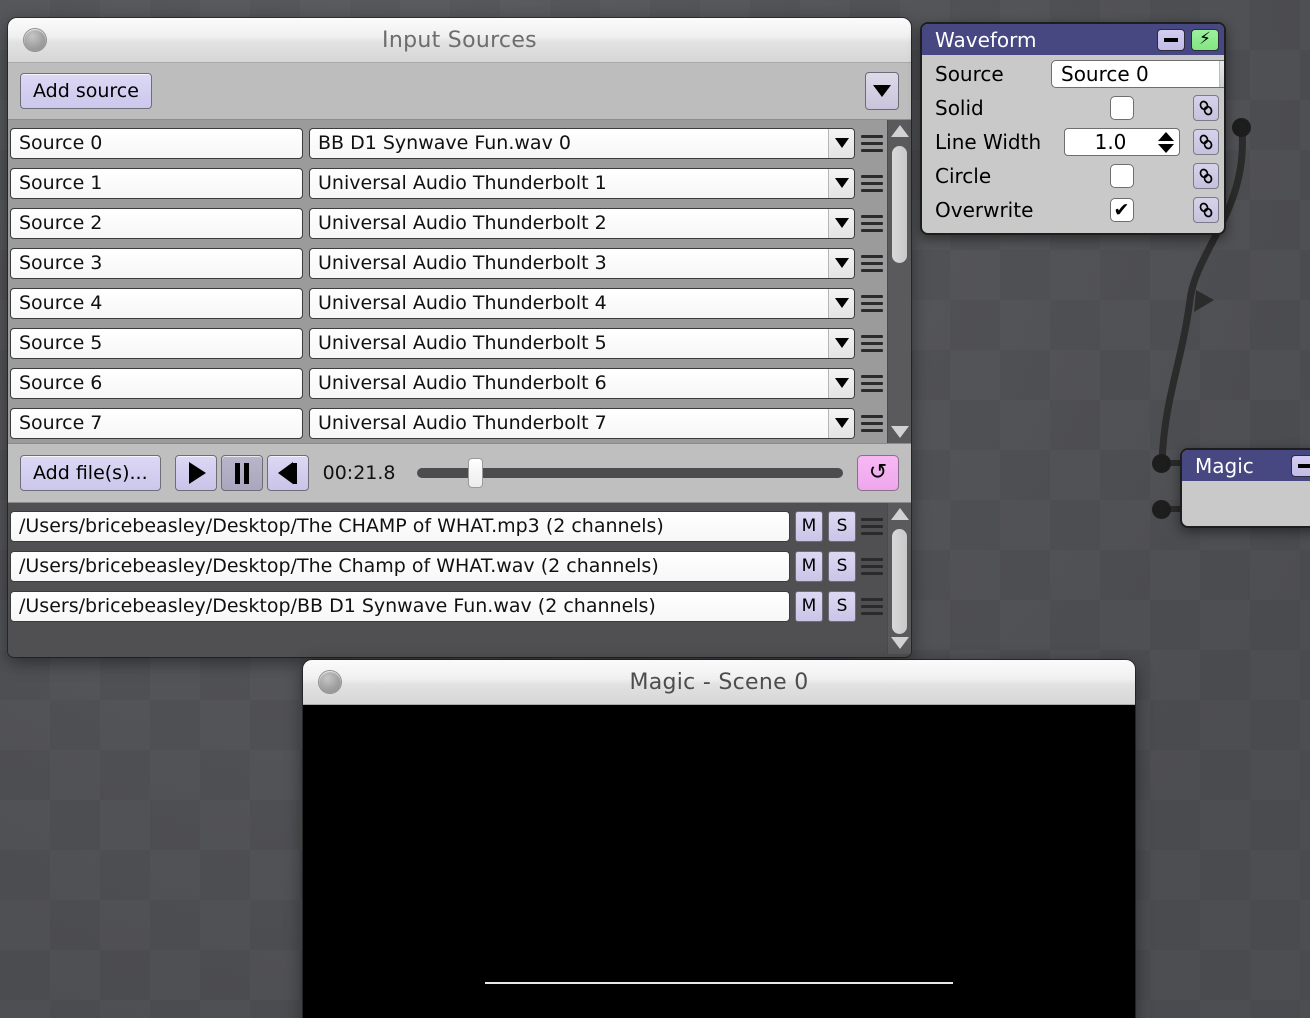  I want to click on page-title: Input Sources, so click(459, 40).